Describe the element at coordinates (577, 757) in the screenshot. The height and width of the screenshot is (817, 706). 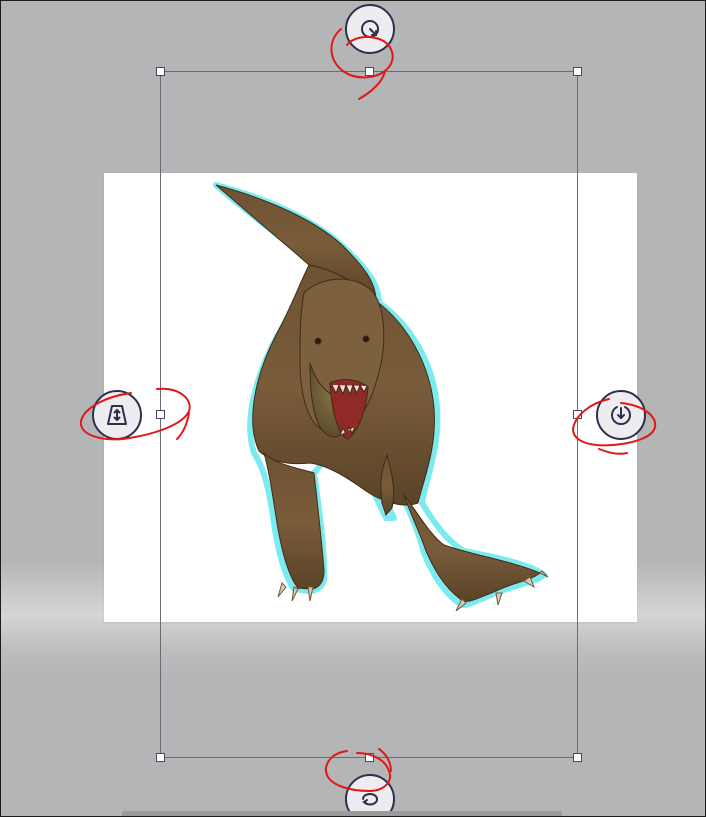
I see `resize-handle-bottom-right` at that location.